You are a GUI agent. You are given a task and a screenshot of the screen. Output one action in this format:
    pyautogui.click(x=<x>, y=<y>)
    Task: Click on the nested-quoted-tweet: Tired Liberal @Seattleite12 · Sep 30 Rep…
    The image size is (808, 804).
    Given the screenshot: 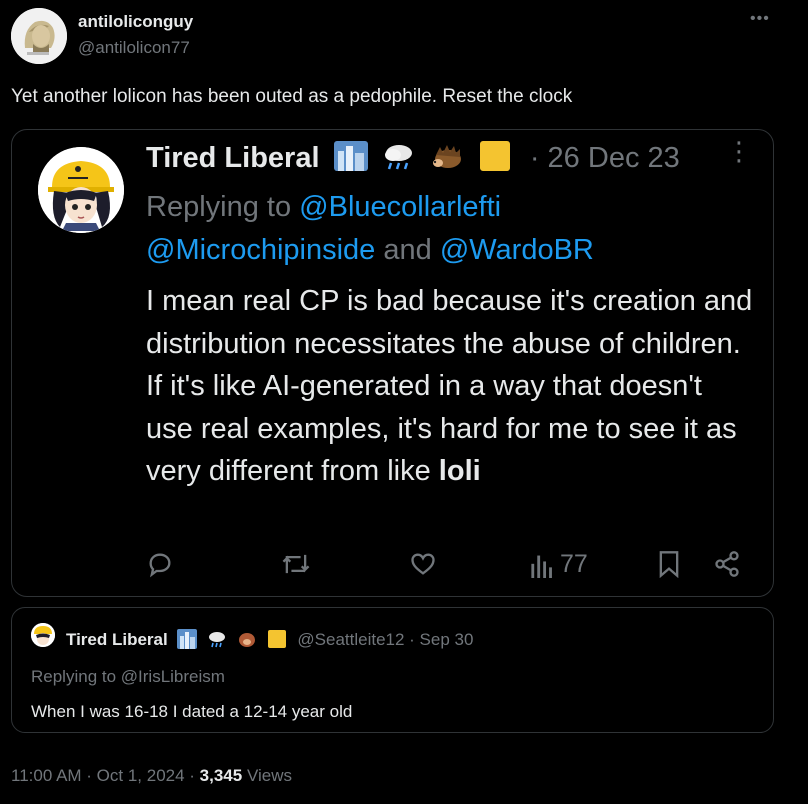 What is the action you would take?
    pyautogui.click(x=392, y=670)
    